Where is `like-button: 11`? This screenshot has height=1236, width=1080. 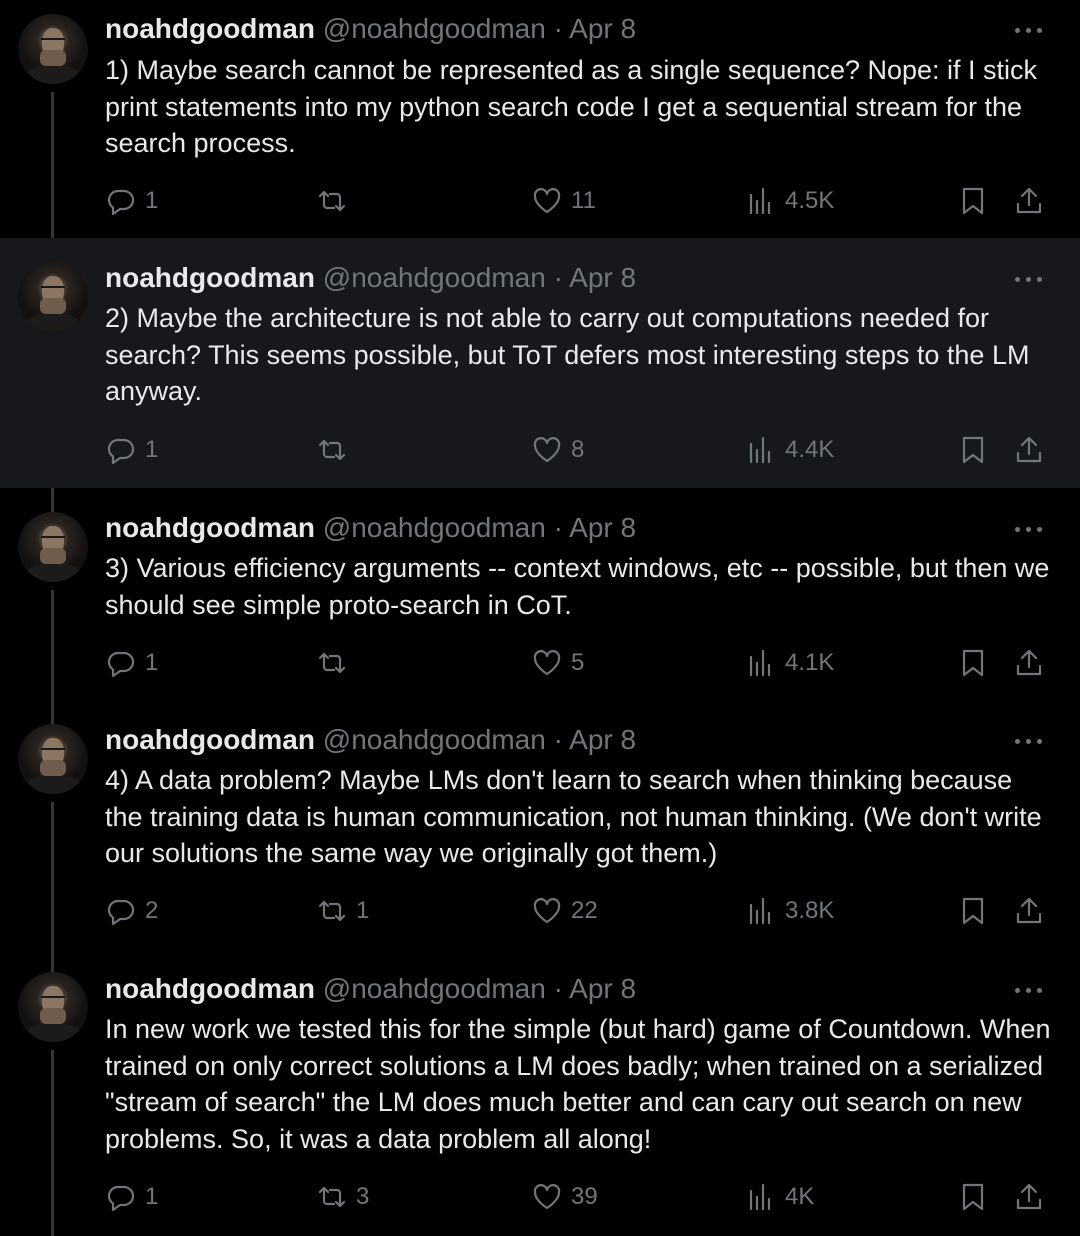 like-button: 11 is located at coordinates (563, 201).